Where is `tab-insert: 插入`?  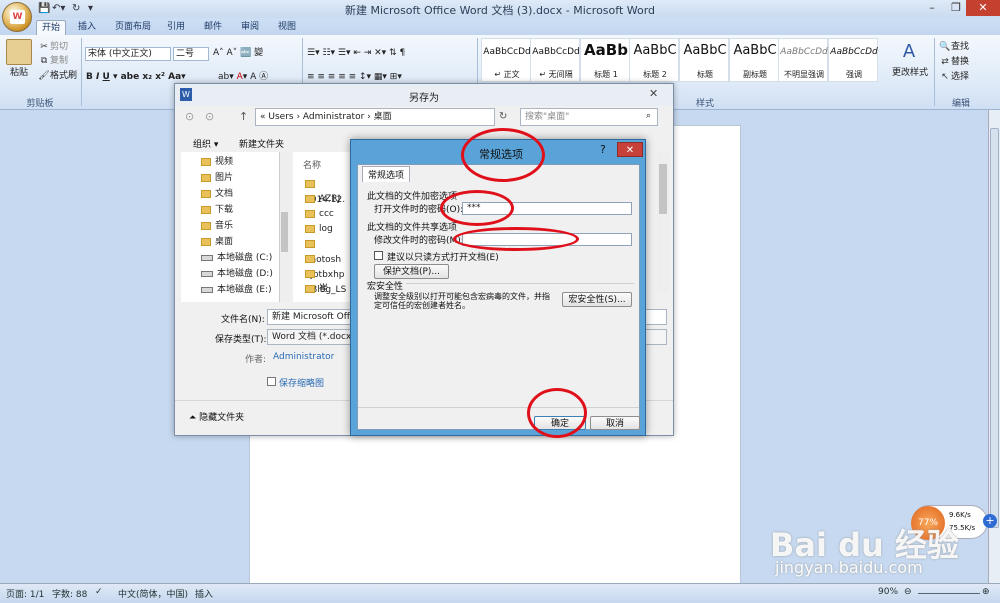
tab-insert: 插入 is located at coordinates (87, 27).